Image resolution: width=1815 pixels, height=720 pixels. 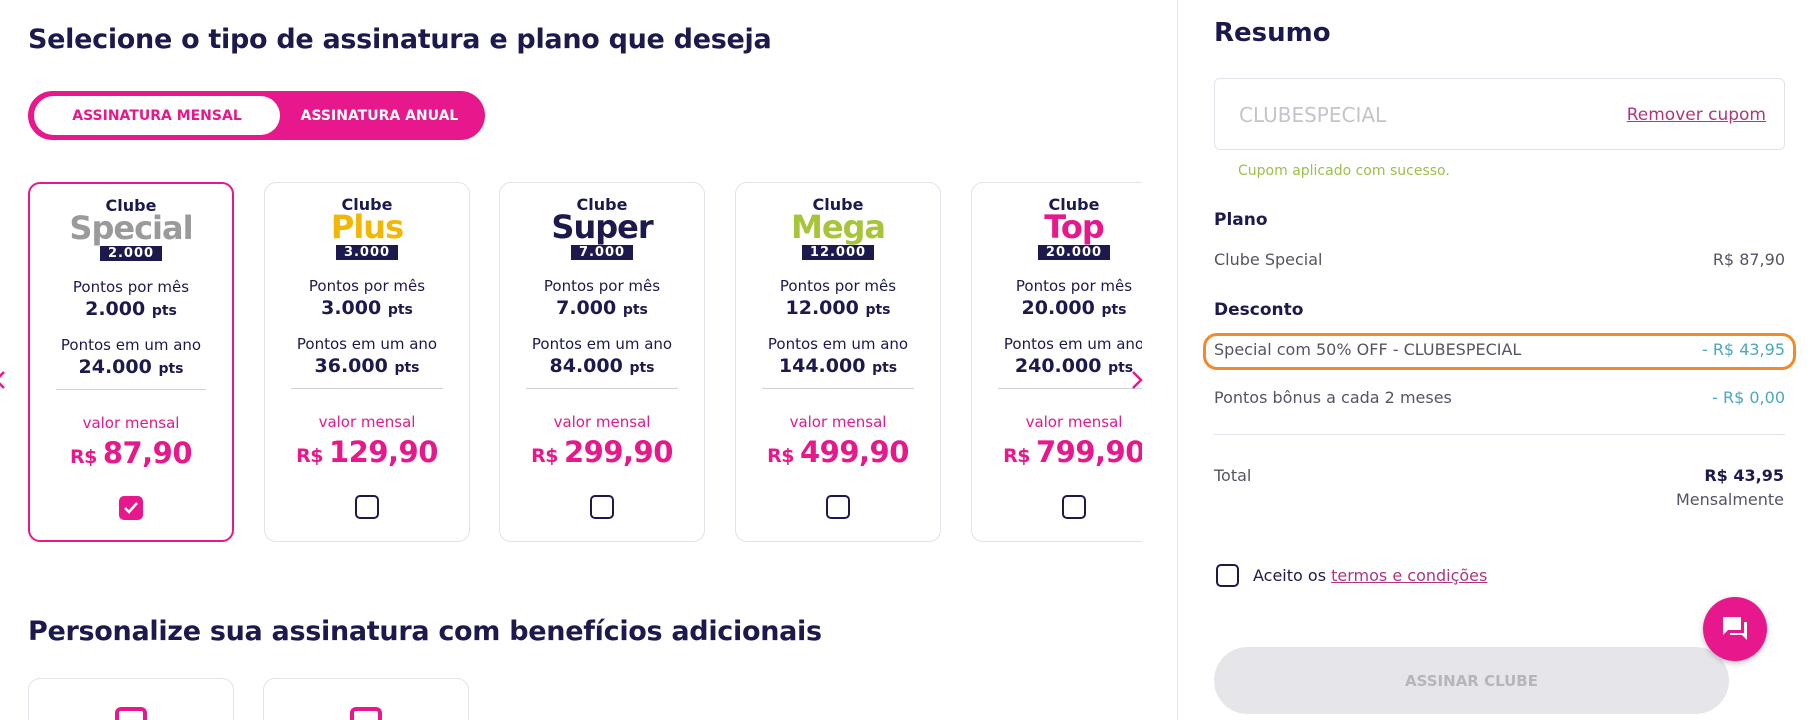 What do you see at coordinates (602, 308) in the screenshot?
I see `points-month-value: 7.000 pts` at bounding box center [602, 308].